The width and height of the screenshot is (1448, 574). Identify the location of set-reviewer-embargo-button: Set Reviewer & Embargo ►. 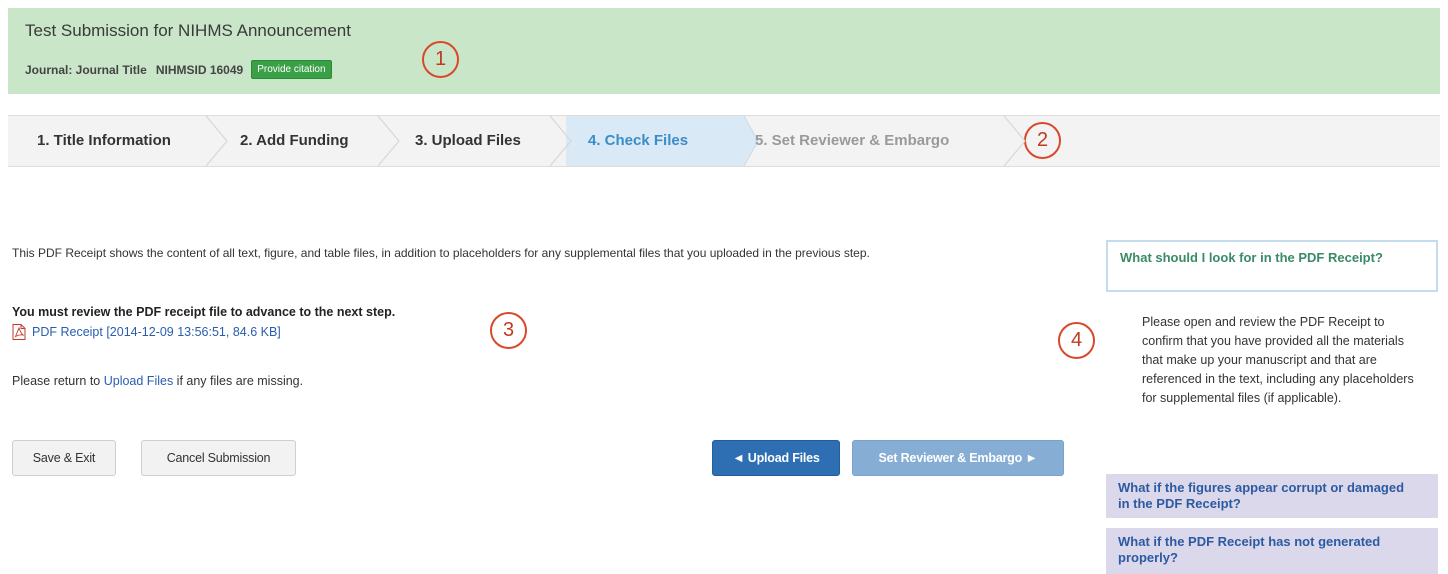
(958, 458).